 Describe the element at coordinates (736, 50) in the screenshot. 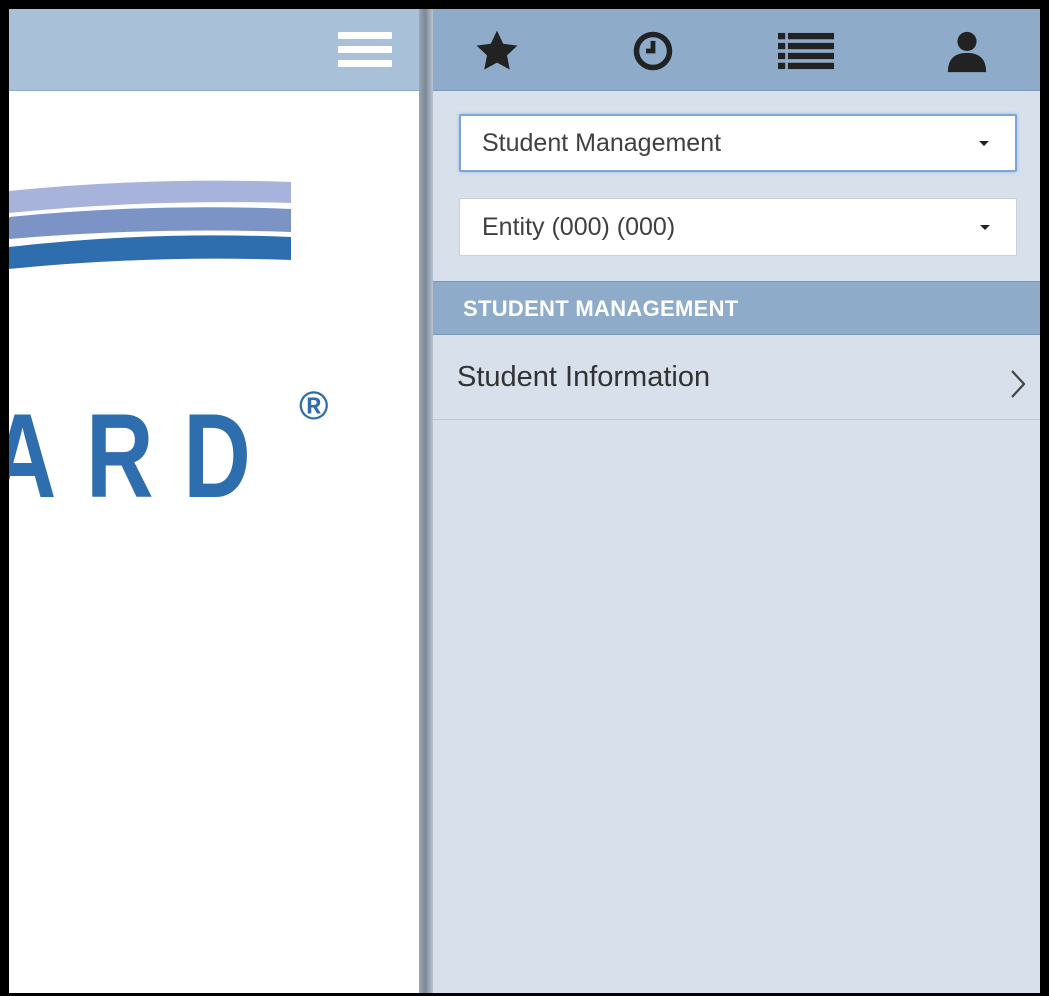

I see `nav-toolbar` at that location.